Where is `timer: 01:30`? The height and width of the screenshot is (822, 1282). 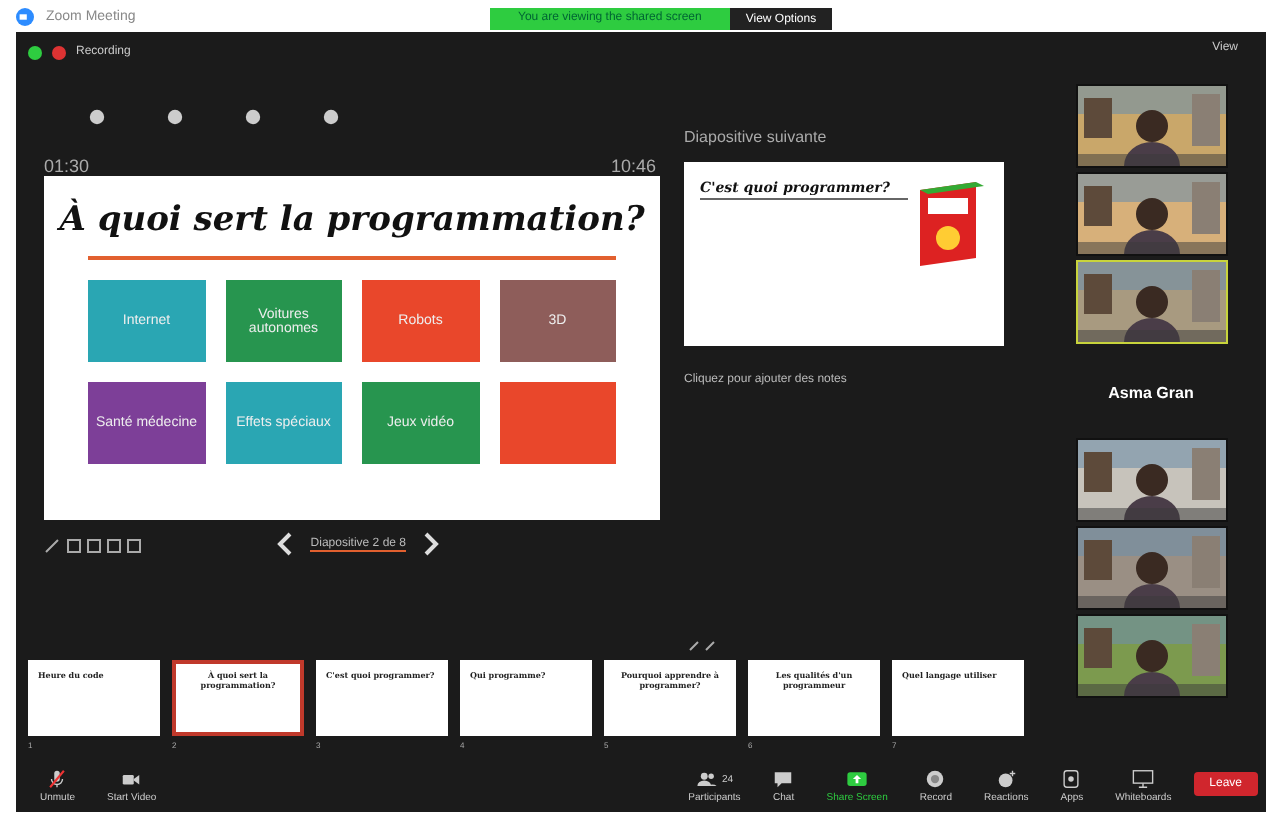
timer: 01:30 is located at coordinates (67, 166).